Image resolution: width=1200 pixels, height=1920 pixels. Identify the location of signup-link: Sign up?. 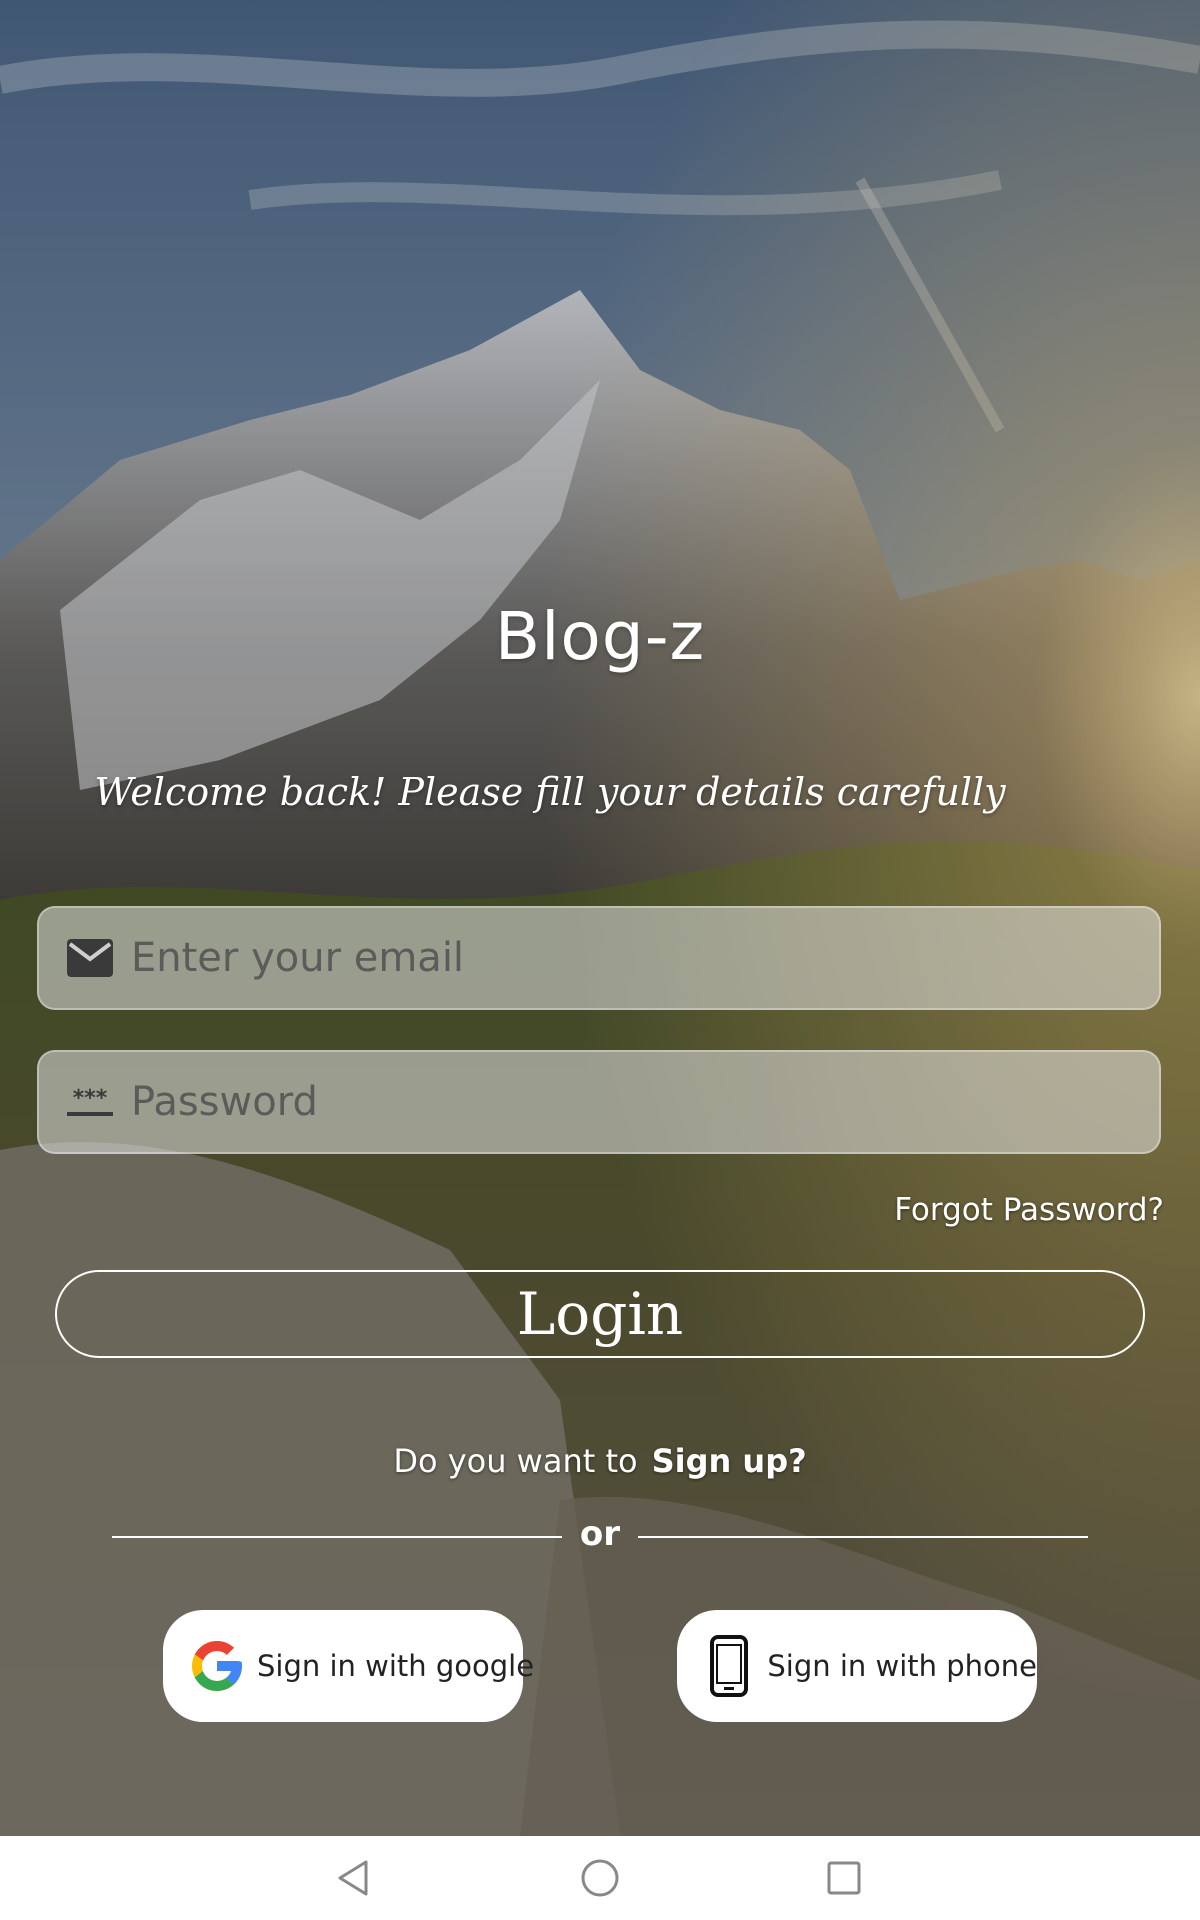
(729, 1461).